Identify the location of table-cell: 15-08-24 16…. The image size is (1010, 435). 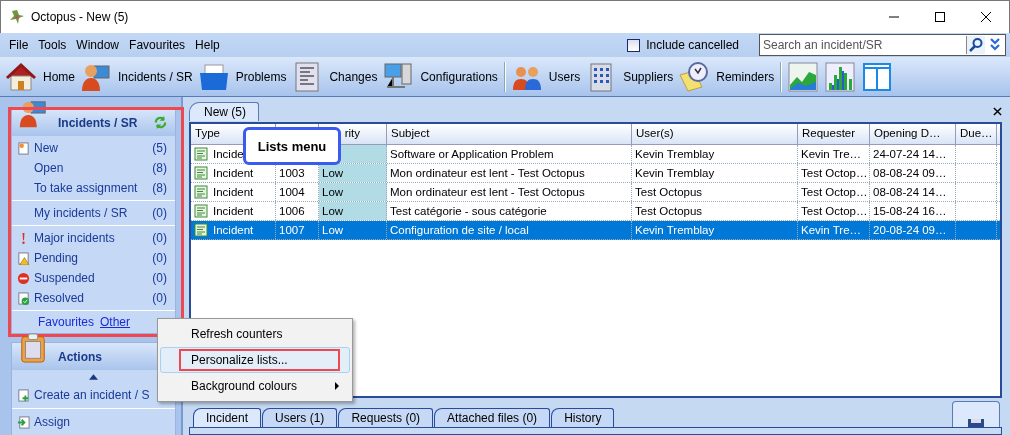
(910, 211).